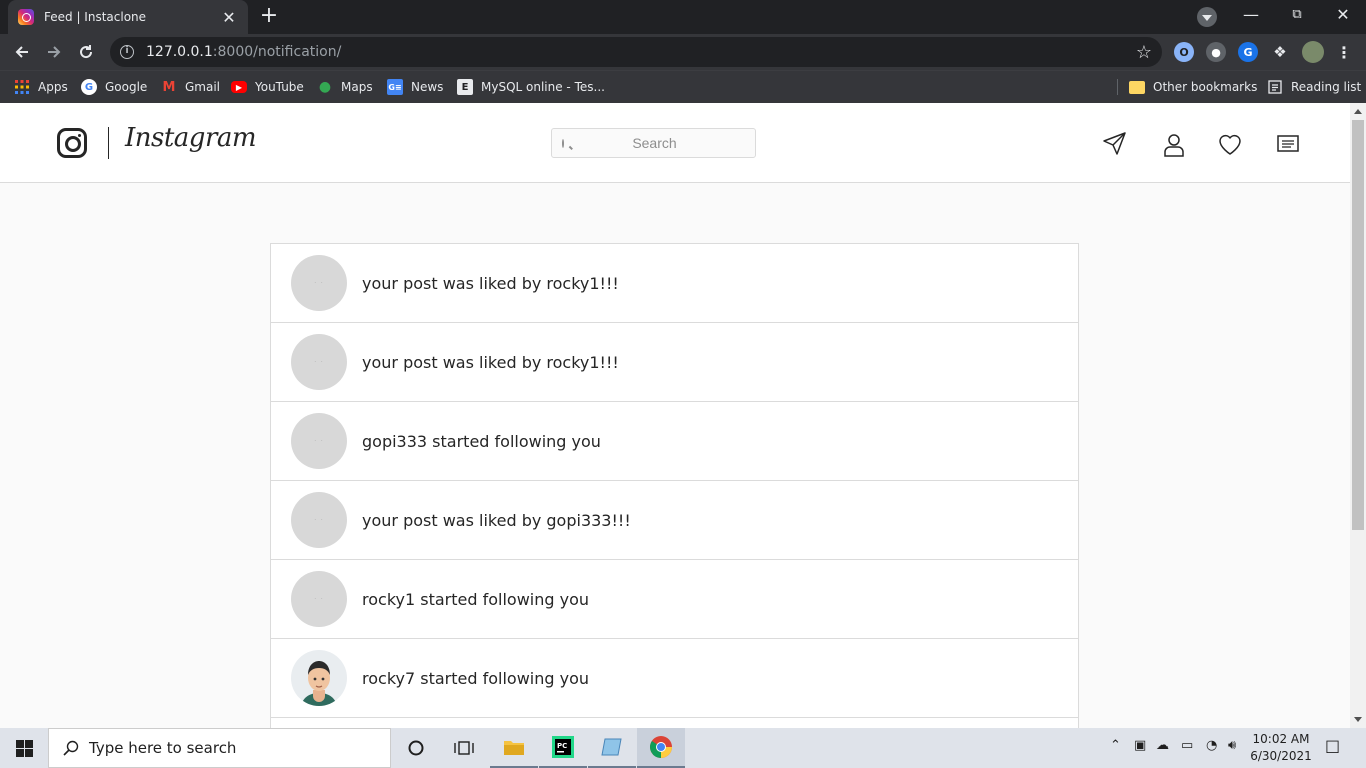 This screenshot has width=1366, height=768. Describe the element at coordinates (1144, 52) in the screenshot. I see `bookmark-star-icon: ☆` at that location.